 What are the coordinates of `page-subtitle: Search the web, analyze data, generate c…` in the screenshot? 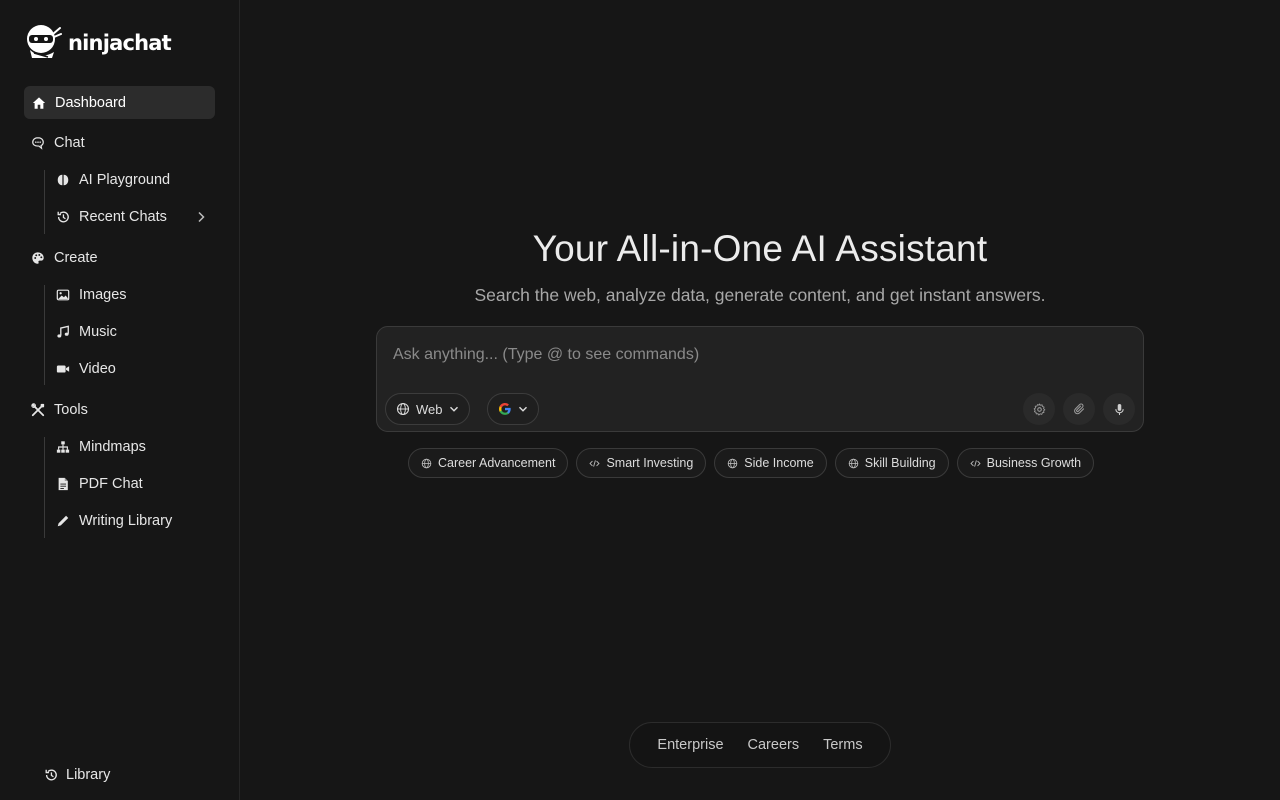 It's located at (760, 295).